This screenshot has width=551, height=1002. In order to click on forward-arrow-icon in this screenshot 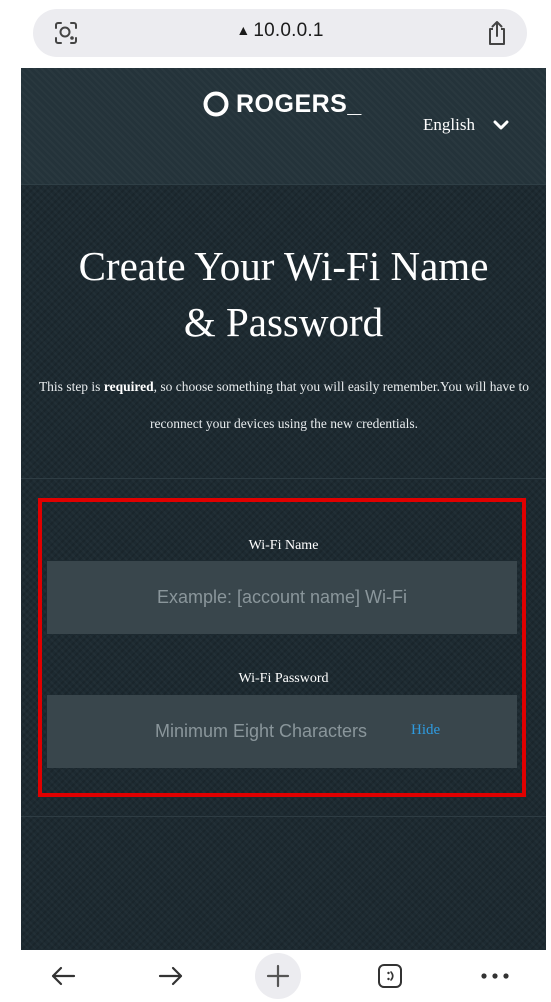, I will do `click(170, 976)`.